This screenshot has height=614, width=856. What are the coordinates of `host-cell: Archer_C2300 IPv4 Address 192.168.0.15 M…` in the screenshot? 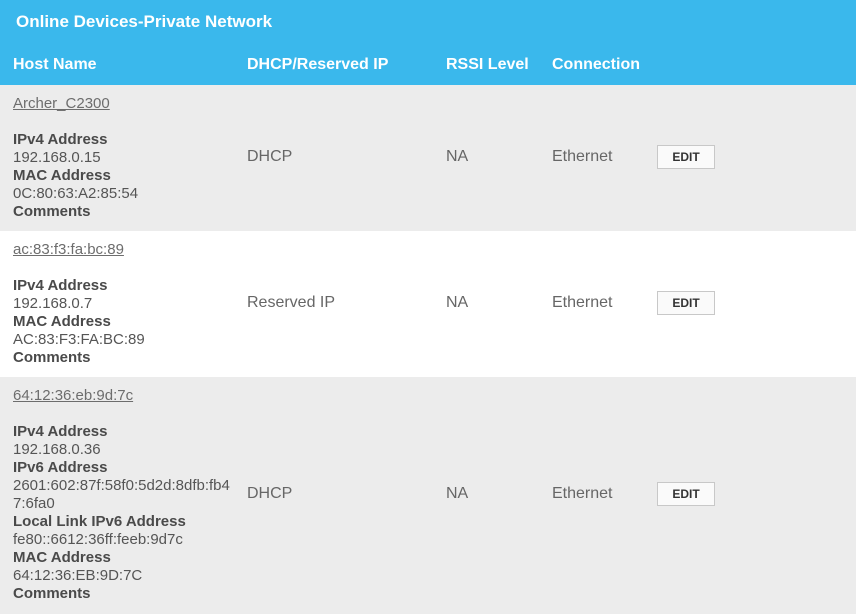 It's located at (124, 158).